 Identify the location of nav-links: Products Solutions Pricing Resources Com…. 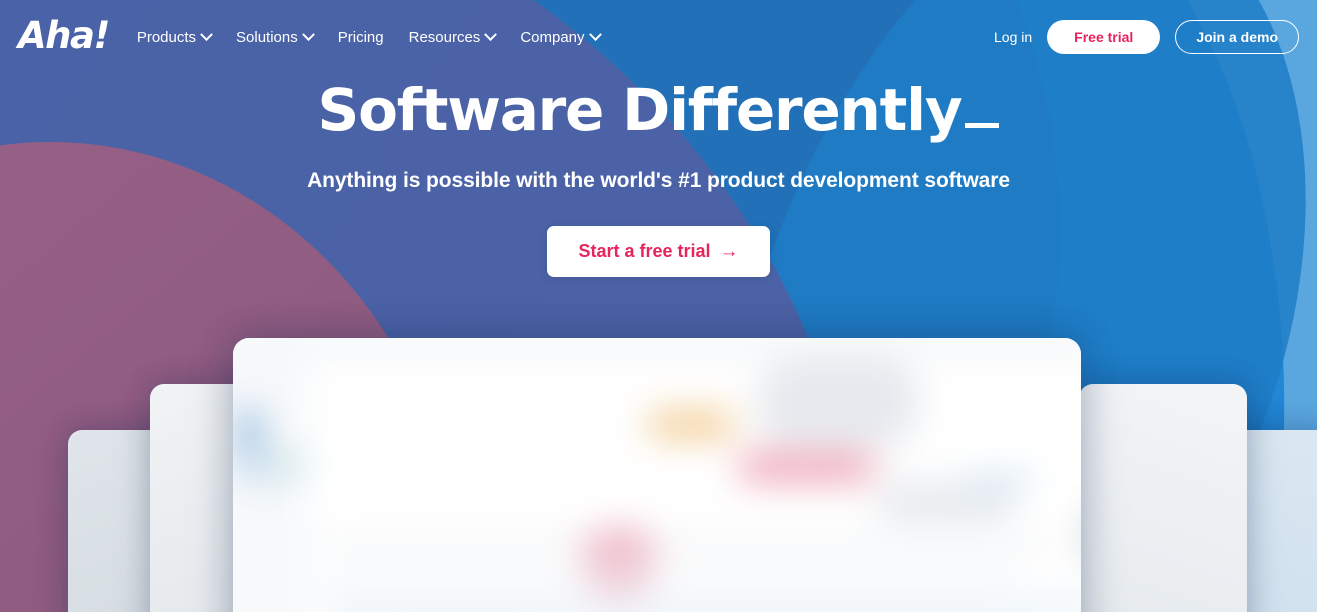
(369, 36).